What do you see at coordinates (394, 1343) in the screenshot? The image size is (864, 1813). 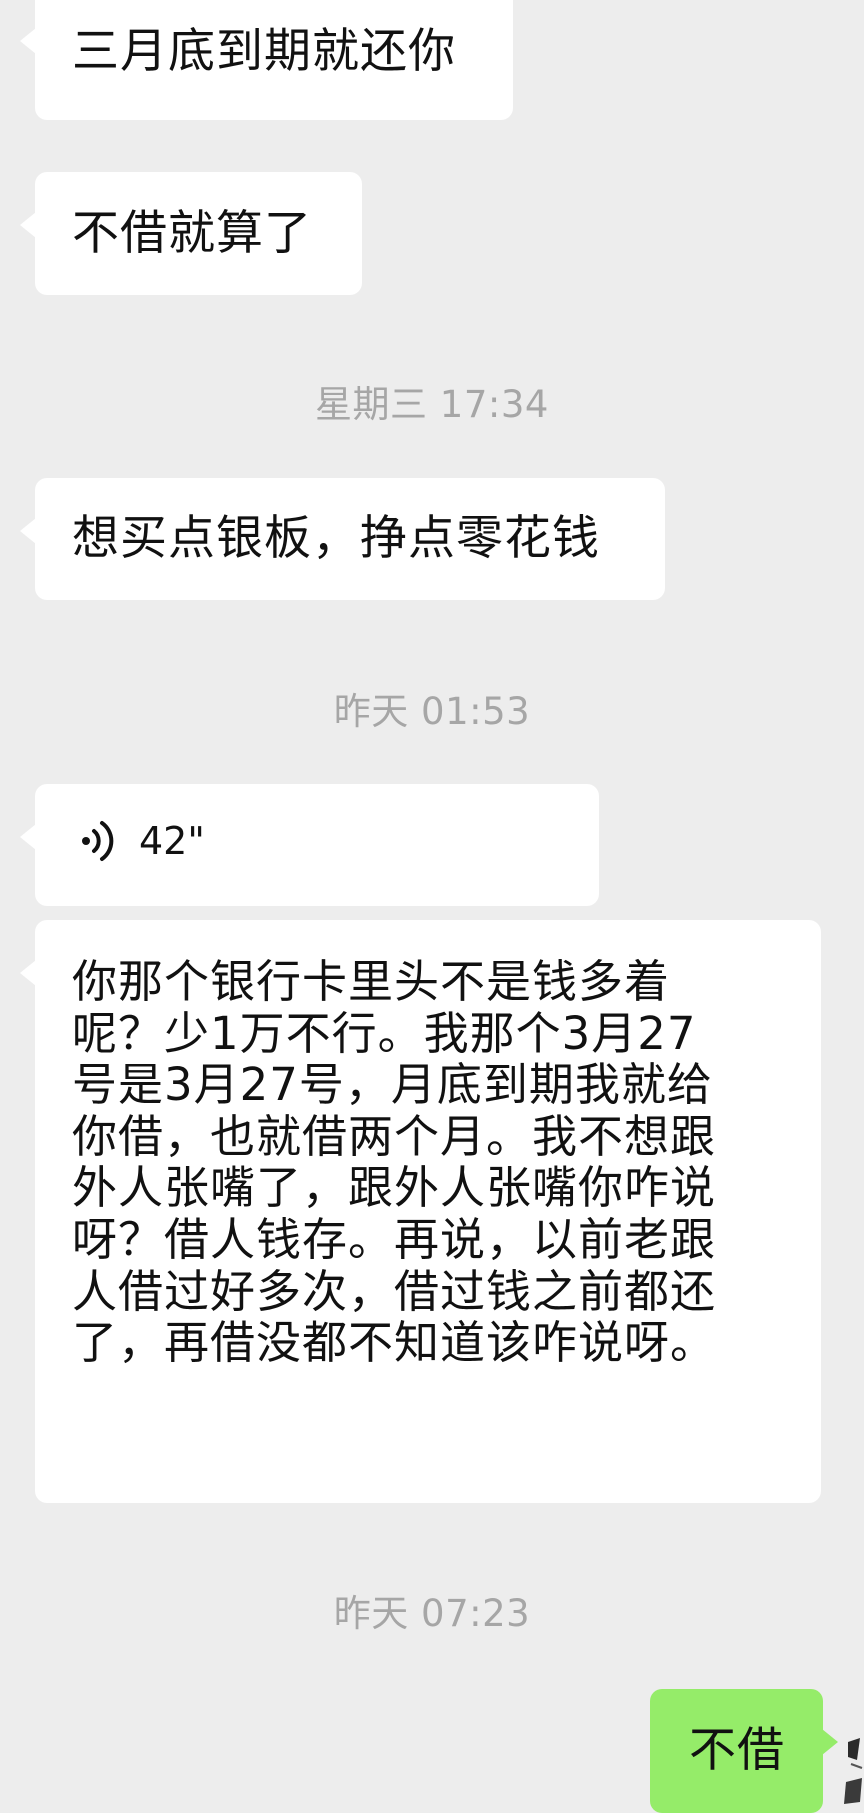 I see `message-line: 了，再借没都不知道该咋说呀。` at bounding box center [394, 1343].